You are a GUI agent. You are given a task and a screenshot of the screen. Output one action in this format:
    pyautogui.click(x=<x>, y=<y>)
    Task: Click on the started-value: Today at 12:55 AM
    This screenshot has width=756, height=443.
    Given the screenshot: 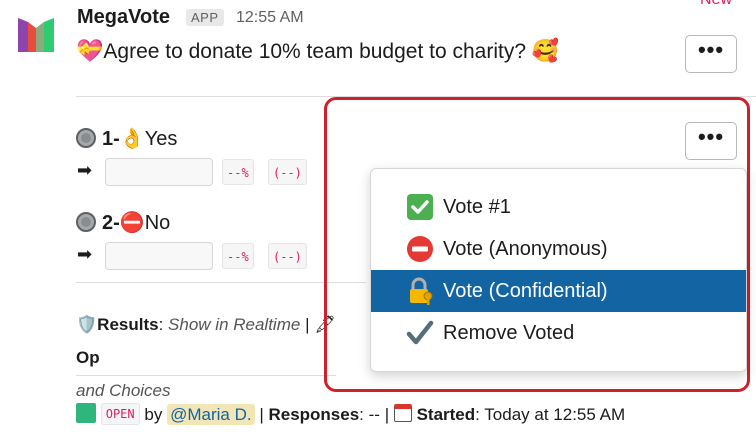 What is the action you would take?
    pyautogui.click(x=555, y=414)
    